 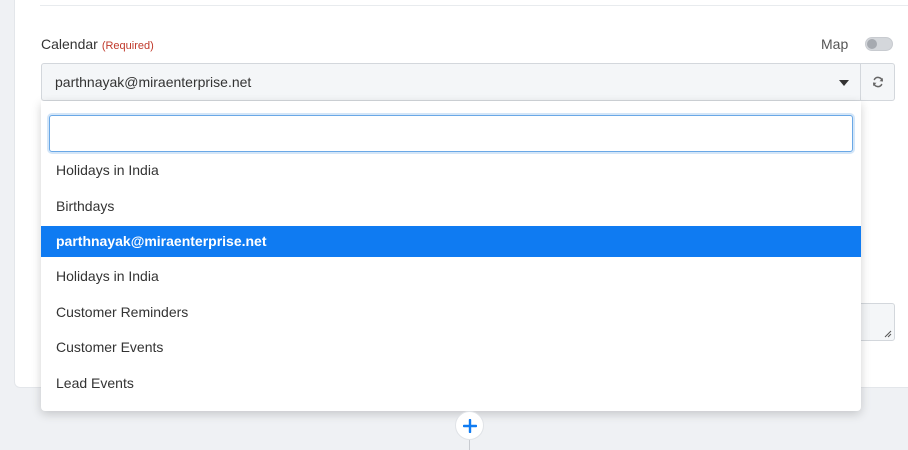 I want to click on dropdown-option-parthnayak: parthnayak@miraenterprise.net, so click(x=451, y=241).